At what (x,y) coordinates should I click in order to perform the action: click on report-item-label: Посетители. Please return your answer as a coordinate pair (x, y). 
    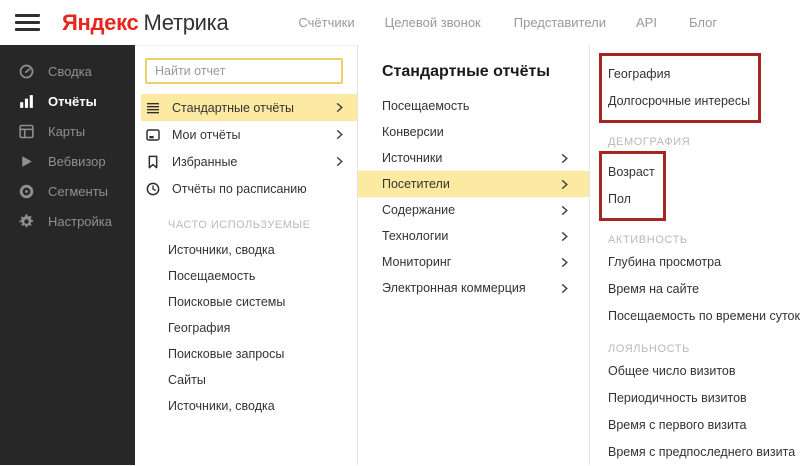
    Looking at the image, I should click on (416, 184).